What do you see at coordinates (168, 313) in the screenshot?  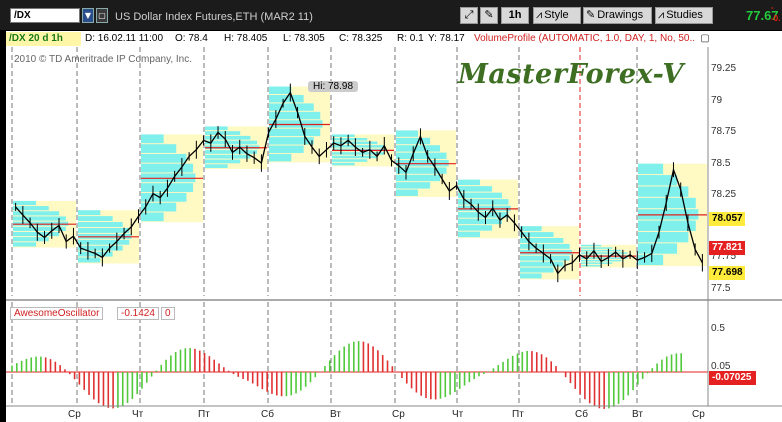 I see `oscillator-flag: 0` at bounding box center [168, 313].